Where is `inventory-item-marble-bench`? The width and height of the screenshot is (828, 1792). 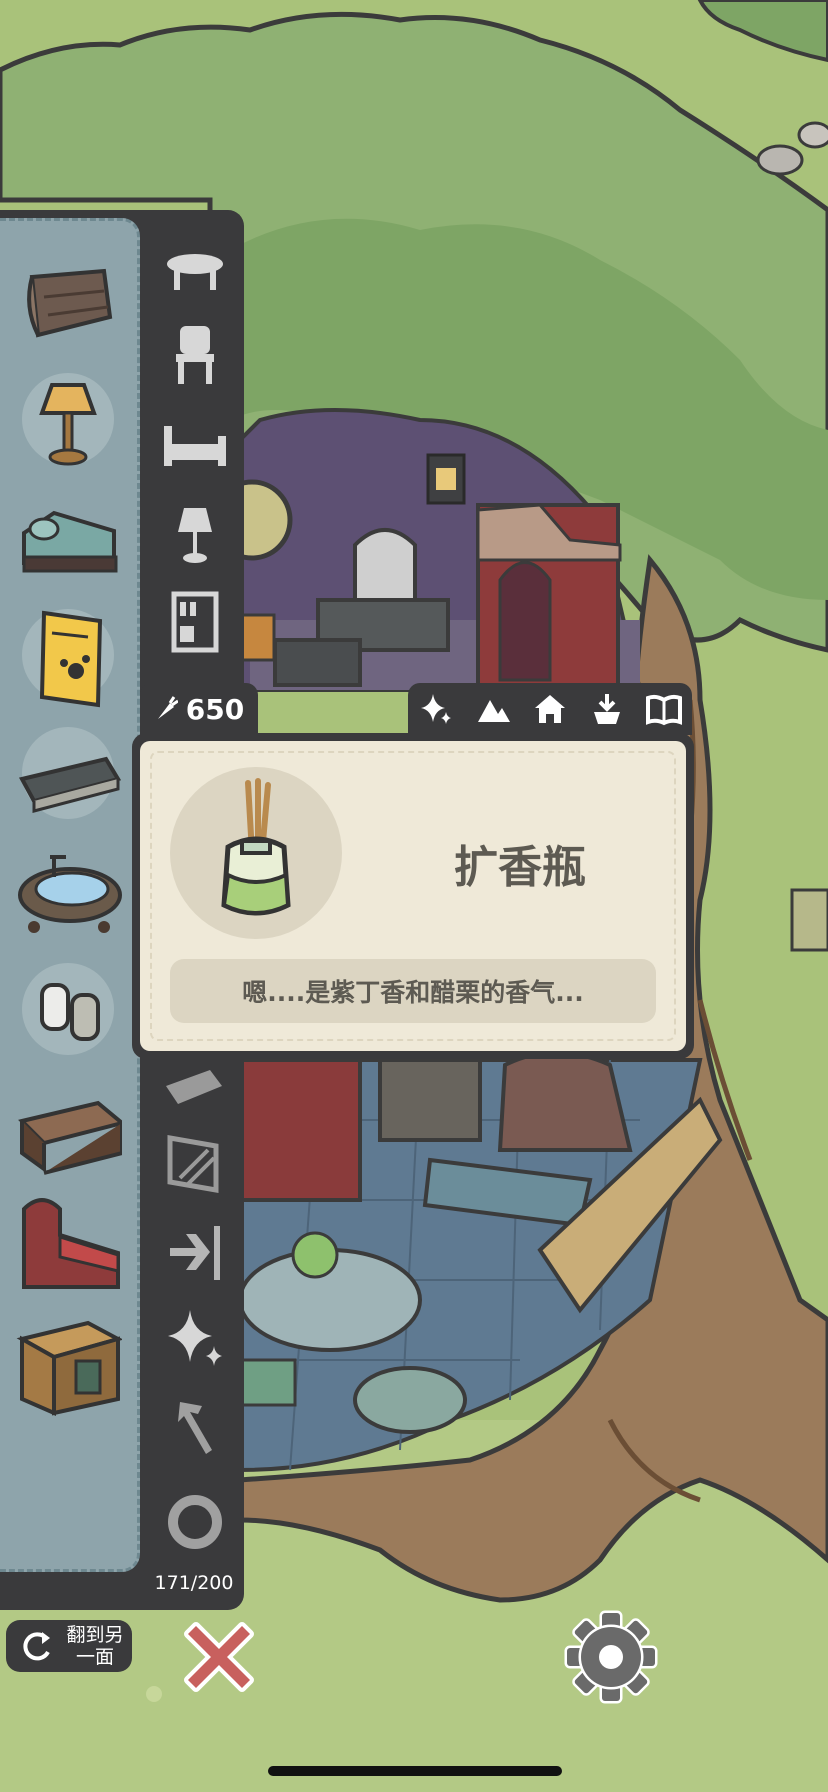
inventory-item-marble-bench is located at coordinates (68, 773).